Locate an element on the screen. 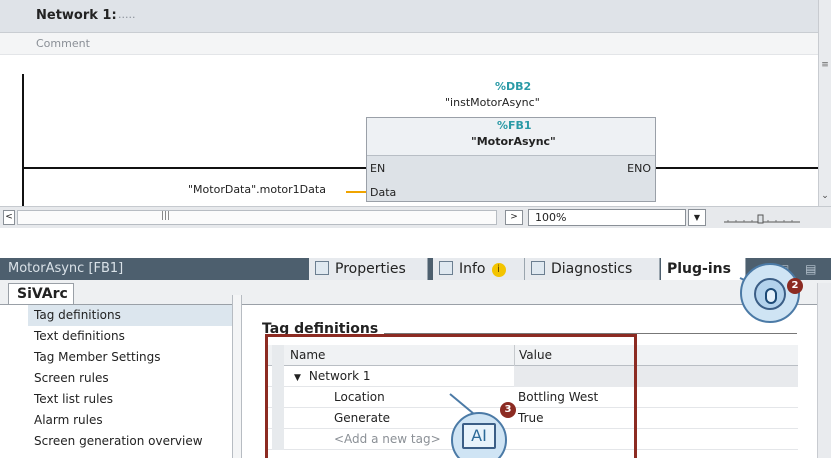  fb-name: "MotorAsync" is located at coordinates (513, 141).